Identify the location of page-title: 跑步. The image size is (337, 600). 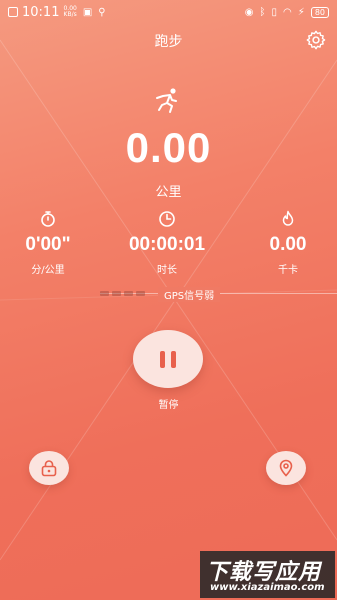
(168, 42).